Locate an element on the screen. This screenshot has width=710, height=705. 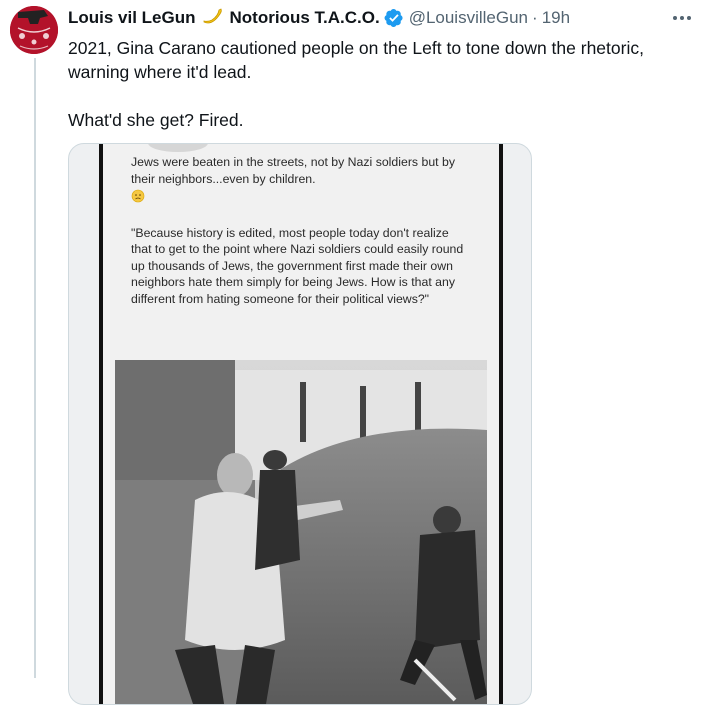
banana-icon is located at coordinates (213, 18).